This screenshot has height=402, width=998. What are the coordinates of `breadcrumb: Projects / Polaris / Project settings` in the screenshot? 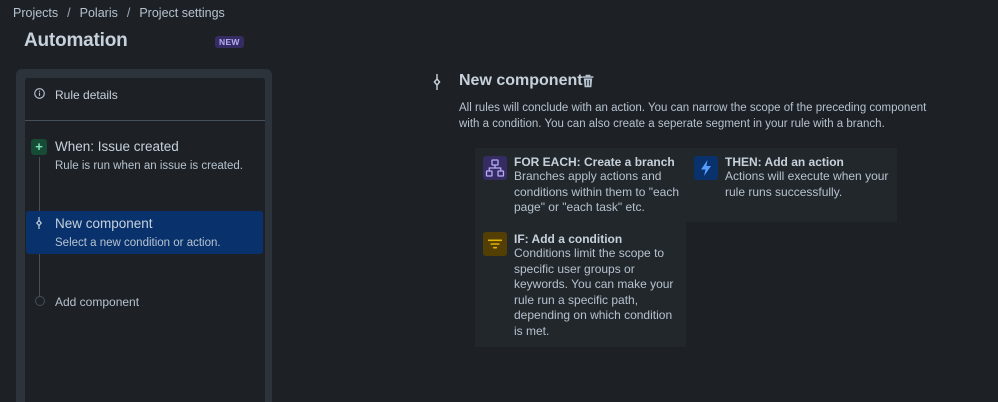 It's located at (119, 13).